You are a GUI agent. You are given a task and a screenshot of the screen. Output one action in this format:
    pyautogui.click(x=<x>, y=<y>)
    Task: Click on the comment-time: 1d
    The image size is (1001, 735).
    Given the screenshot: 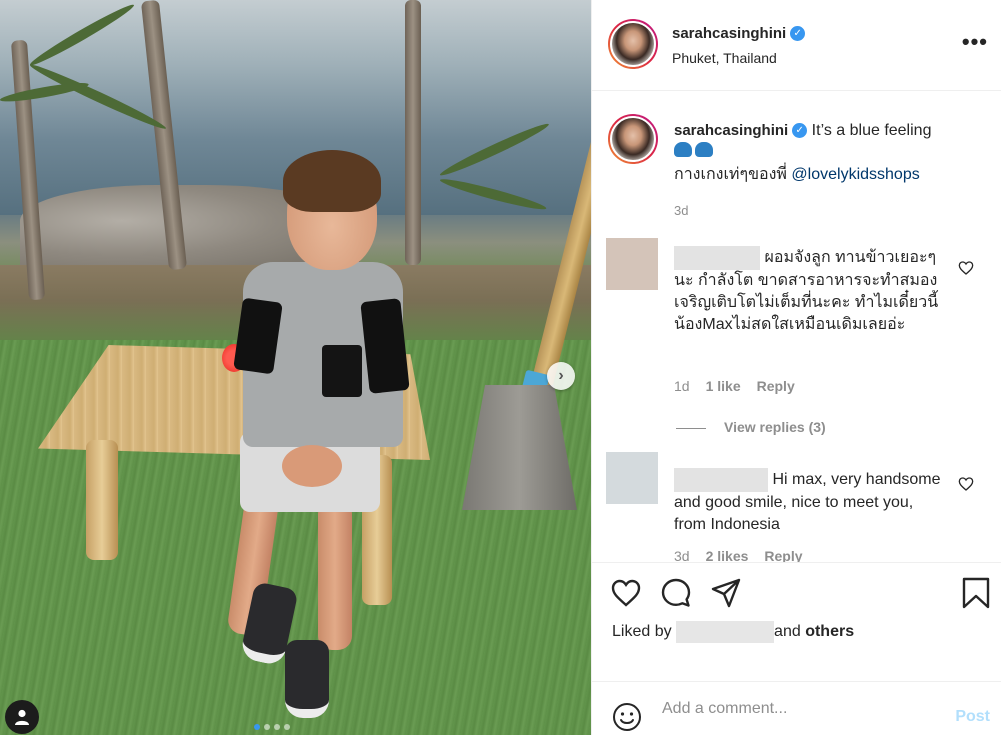 What is the action you would take?
    pyautogui.click(x=682, y=386)
    